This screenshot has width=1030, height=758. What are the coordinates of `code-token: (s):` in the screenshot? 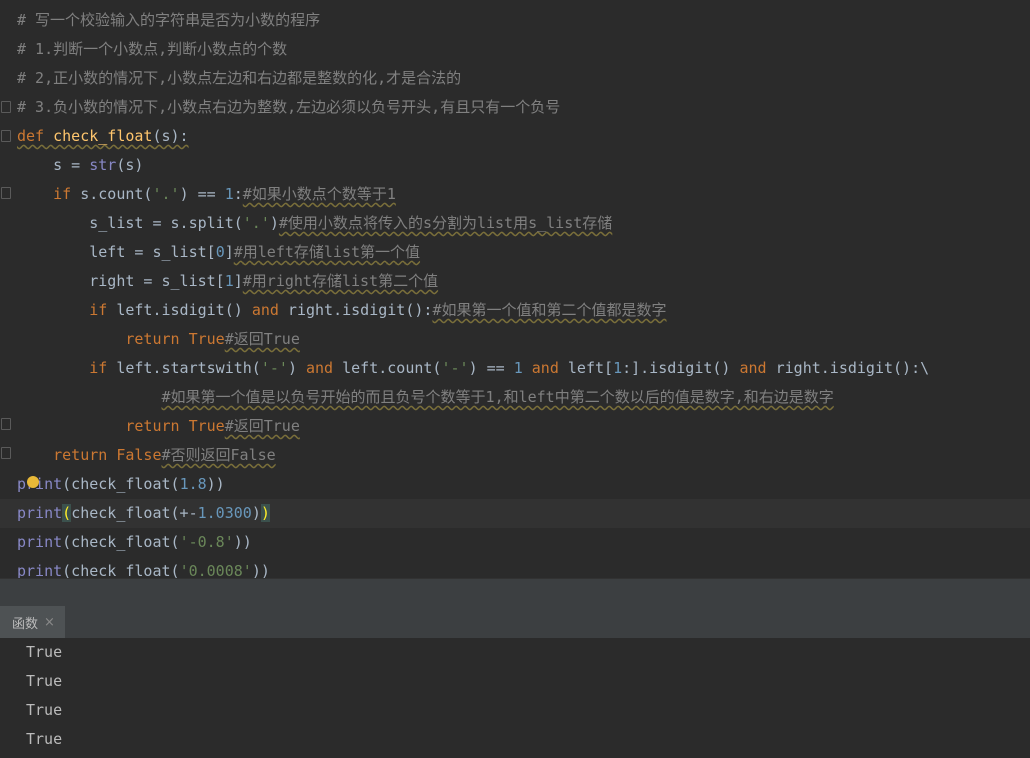 It's located at (170, 136).